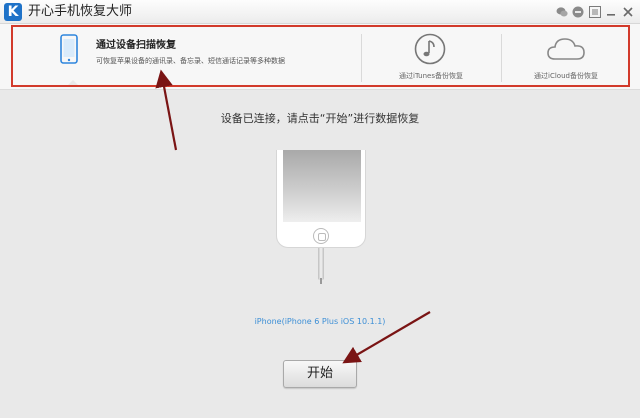 The image size is (640, 418). I want to click on menu-icon, so click(595, 12).